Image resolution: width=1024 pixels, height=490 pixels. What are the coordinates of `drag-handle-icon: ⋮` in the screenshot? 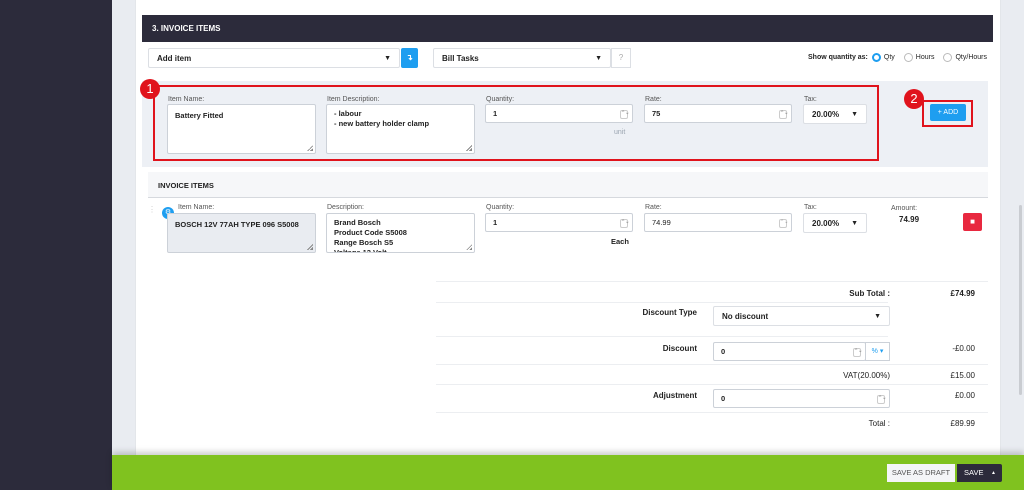 It's located at (152, 209).